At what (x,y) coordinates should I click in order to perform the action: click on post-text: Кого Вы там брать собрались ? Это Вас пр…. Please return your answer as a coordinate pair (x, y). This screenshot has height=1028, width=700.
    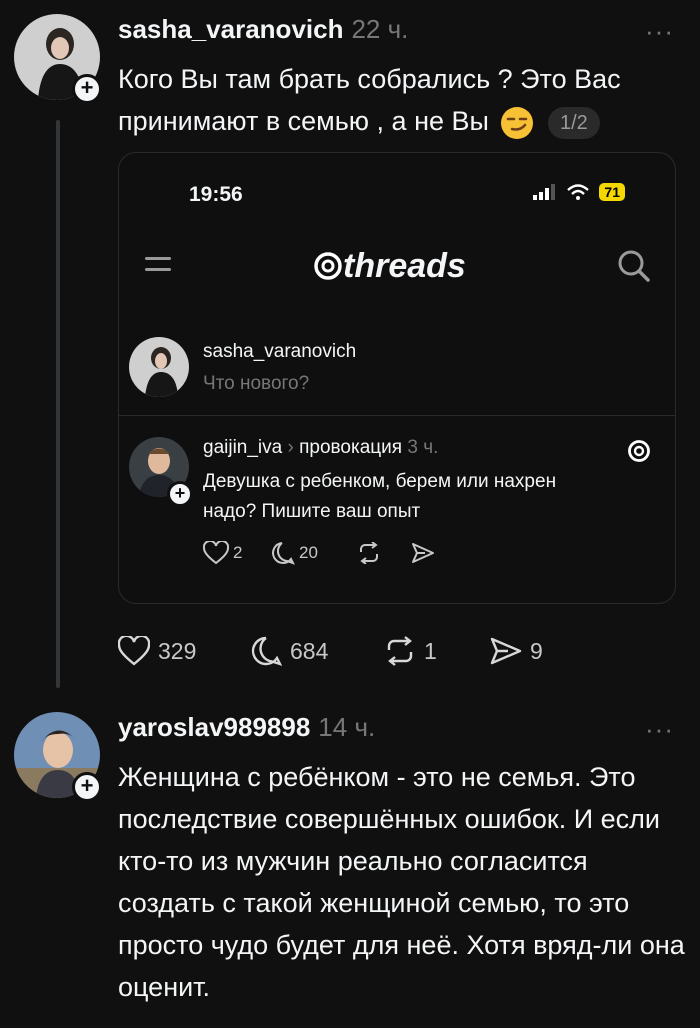
    Looking at the image, I should click on (403, 100).